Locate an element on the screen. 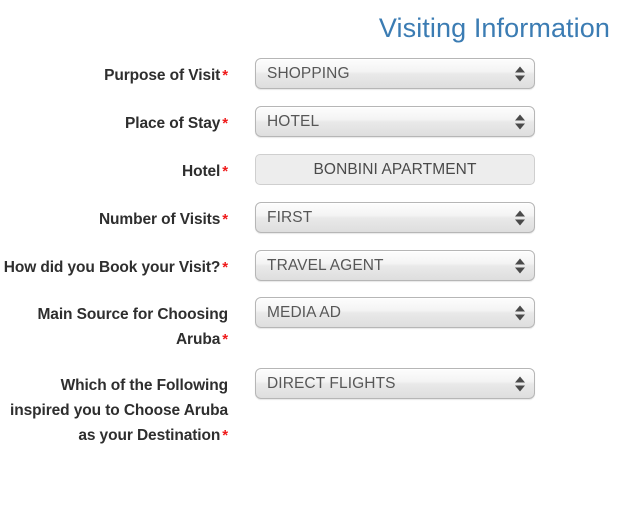  field-label-place-of-stay: Place of Stay * is located at coordinates (114, 121).